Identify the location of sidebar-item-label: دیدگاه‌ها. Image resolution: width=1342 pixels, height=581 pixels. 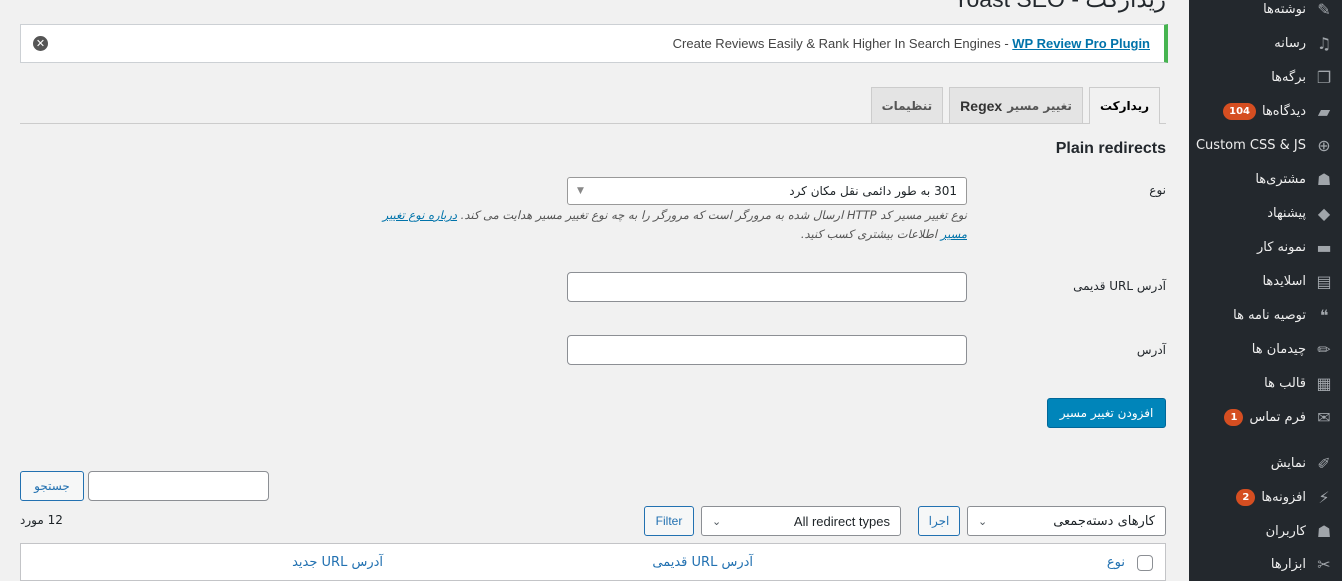
(1283, 111).